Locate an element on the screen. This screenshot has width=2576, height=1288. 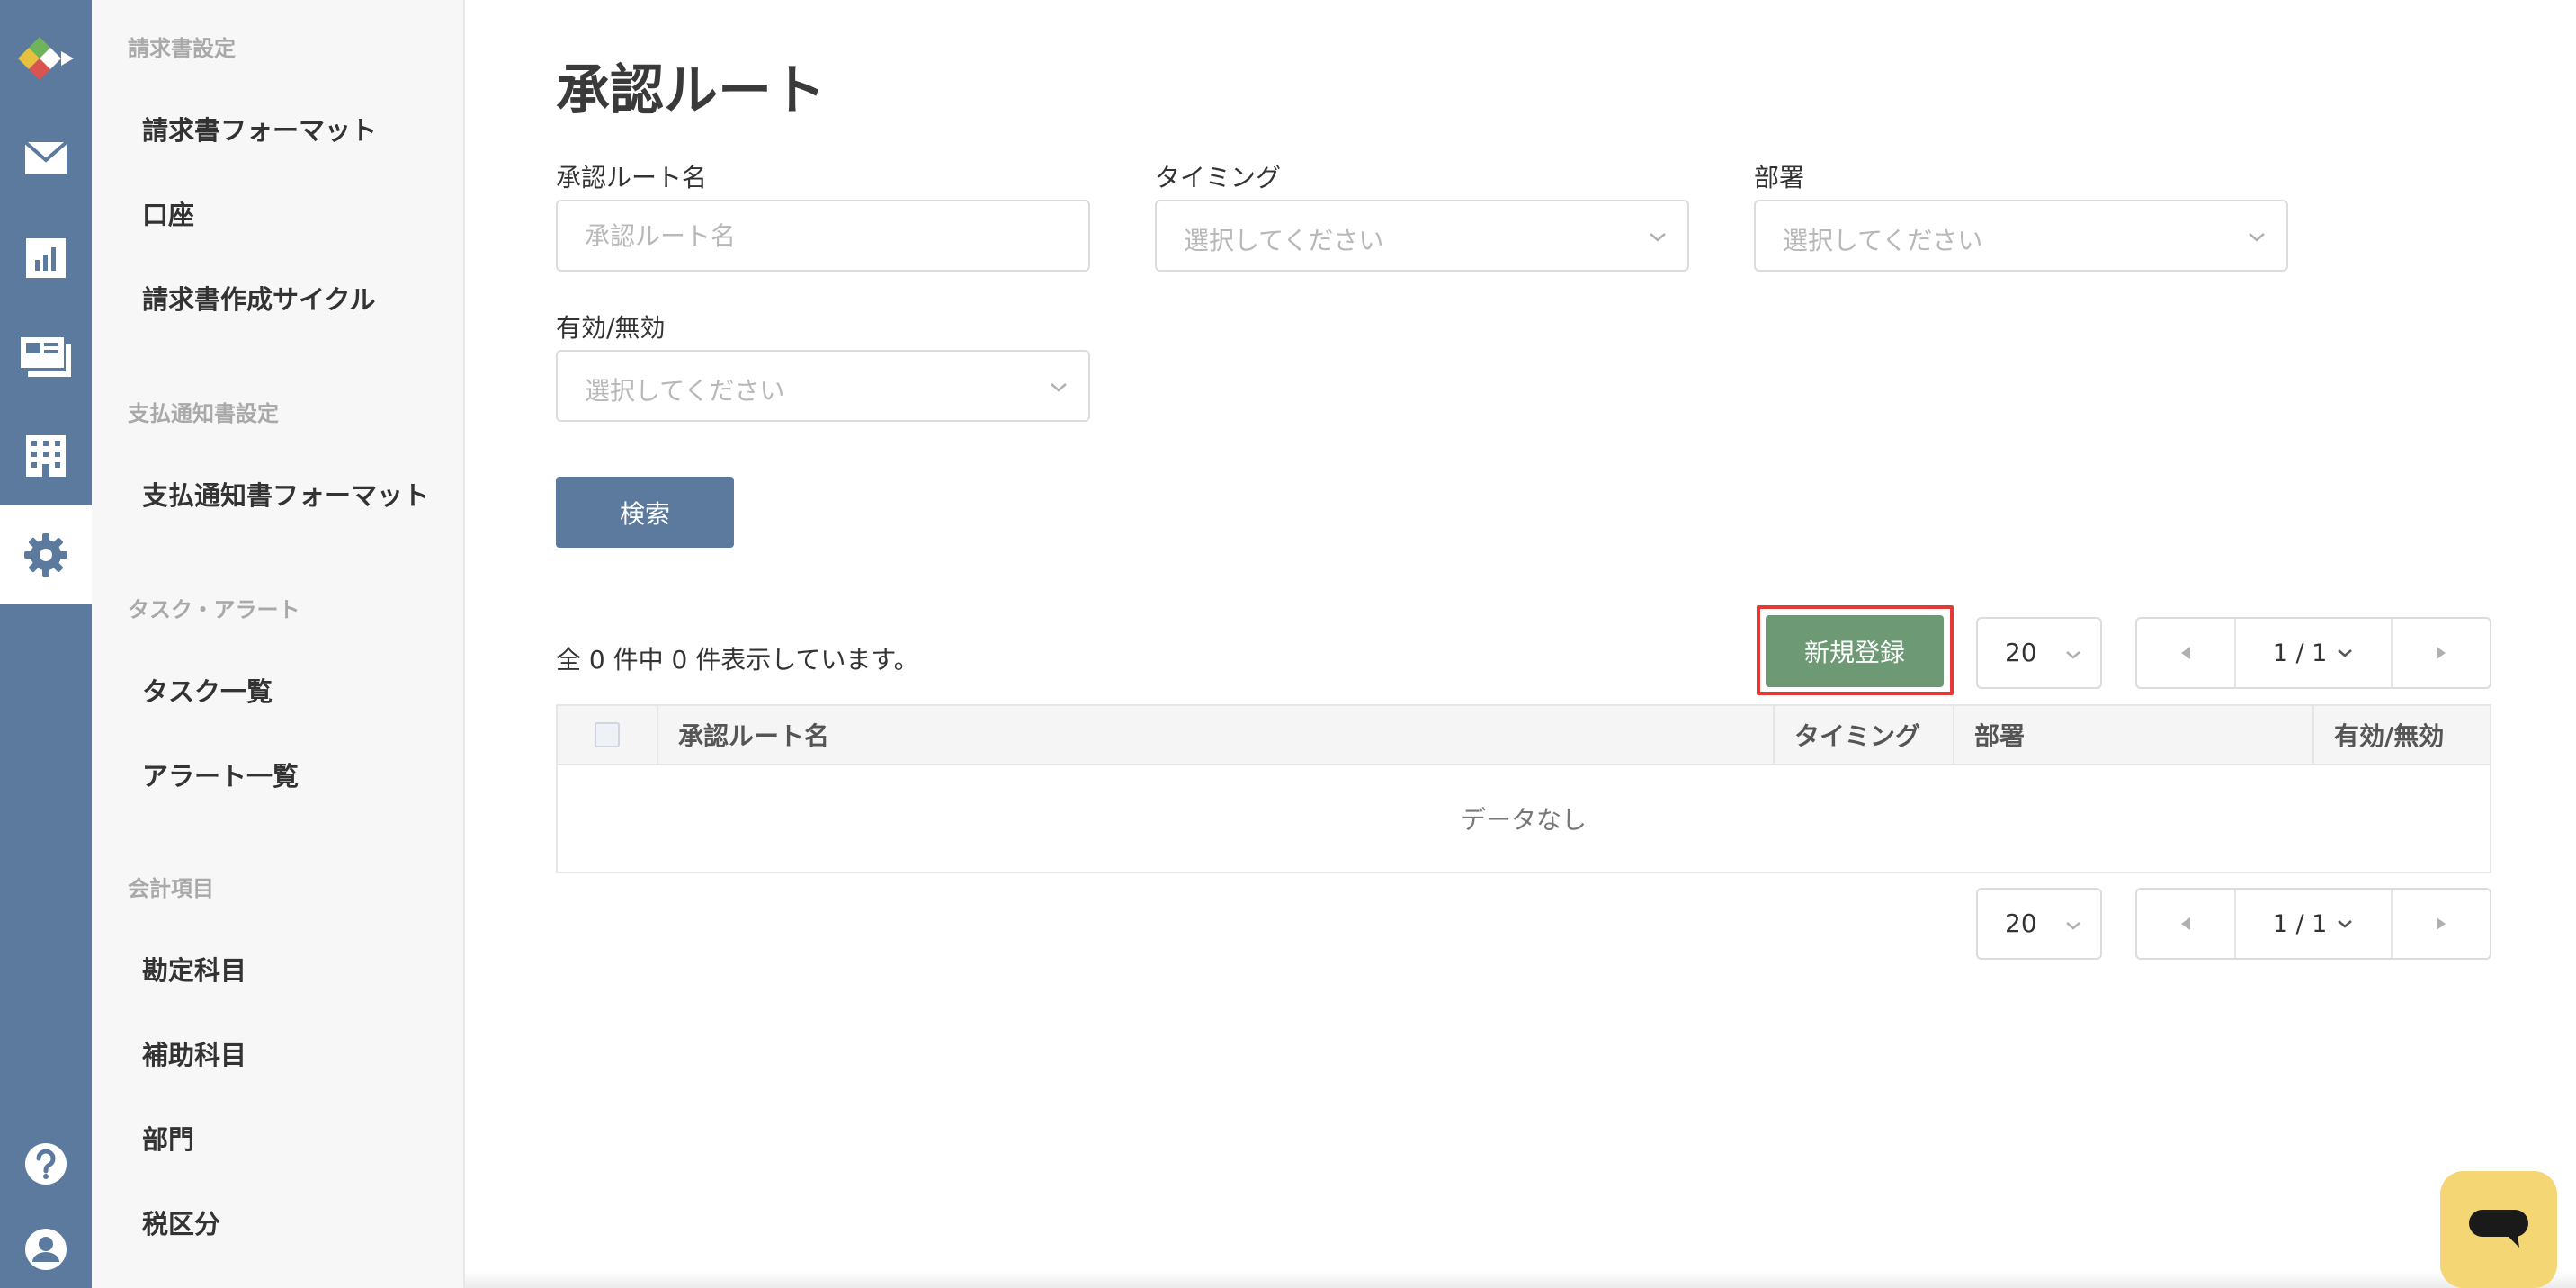
timing-placeholder: 選択してください is located at coordinates (1284, 240).